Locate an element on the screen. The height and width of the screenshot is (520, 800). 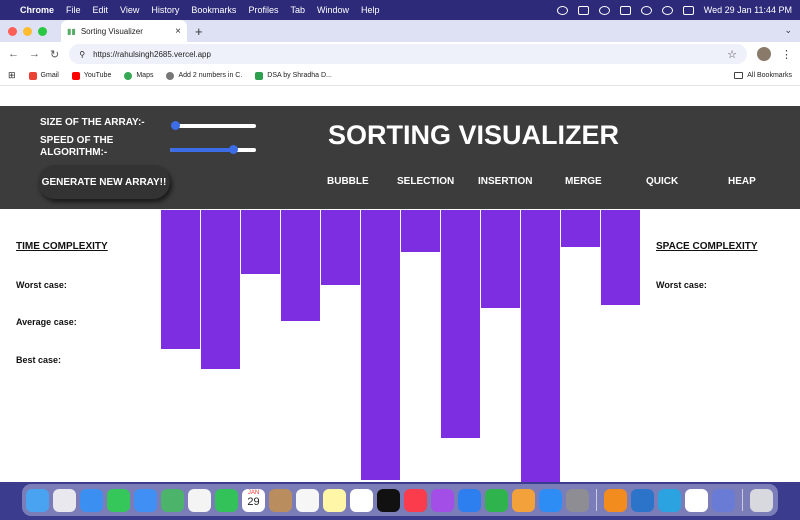
mail-icon is located at coordinates (145, 500).